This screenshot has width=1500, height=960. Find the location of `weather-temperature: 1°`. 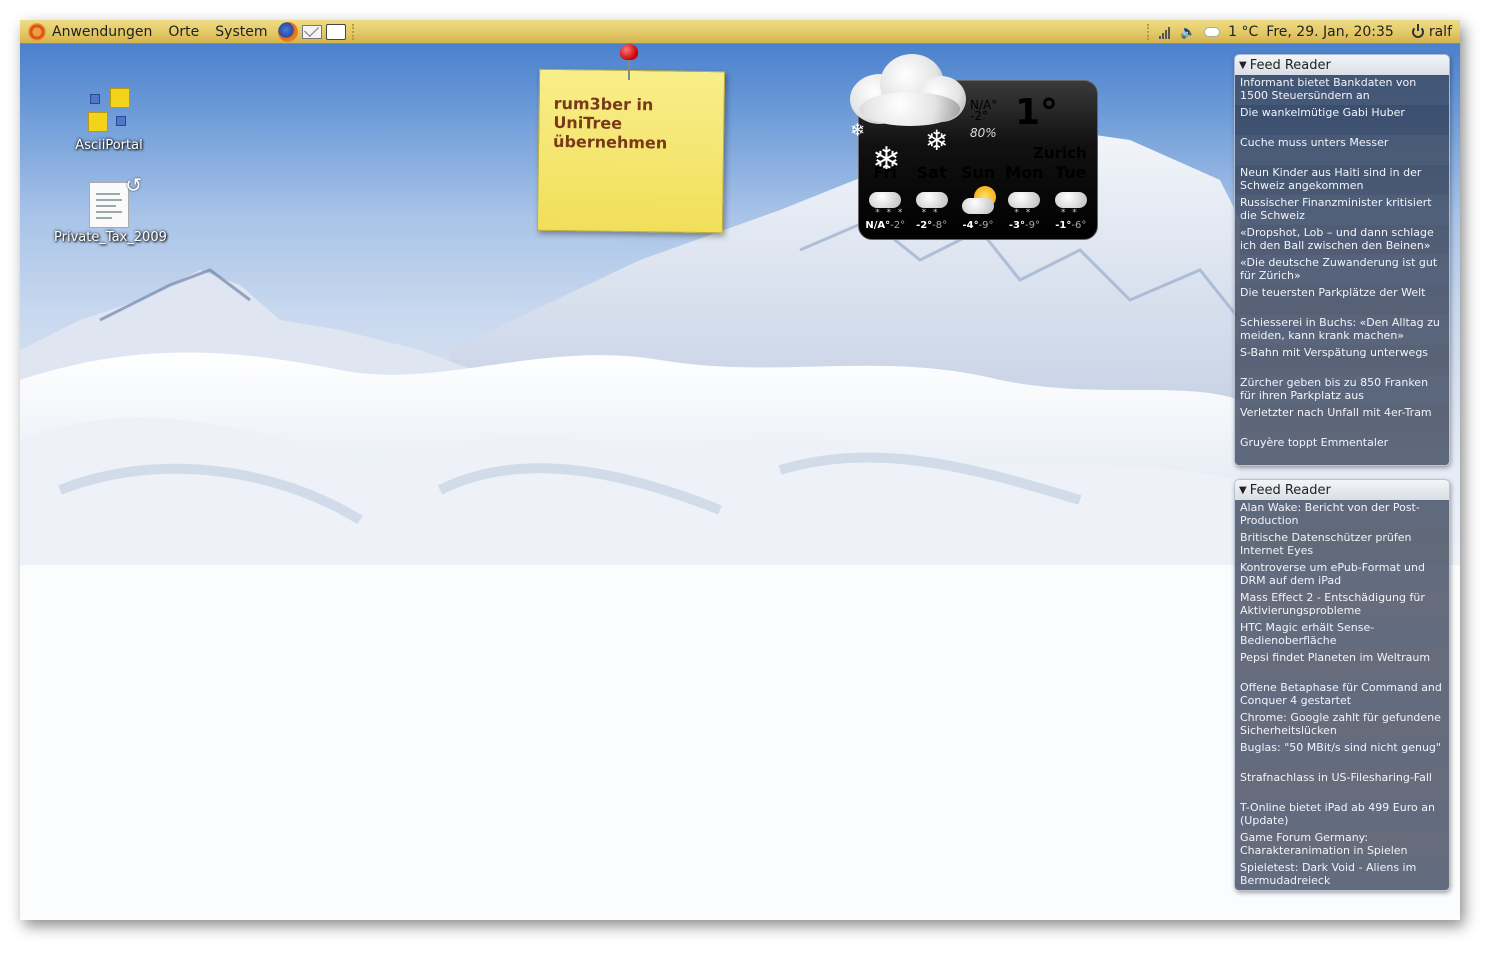

weather-temperature: 1° is located at coordinates (1037, 112).